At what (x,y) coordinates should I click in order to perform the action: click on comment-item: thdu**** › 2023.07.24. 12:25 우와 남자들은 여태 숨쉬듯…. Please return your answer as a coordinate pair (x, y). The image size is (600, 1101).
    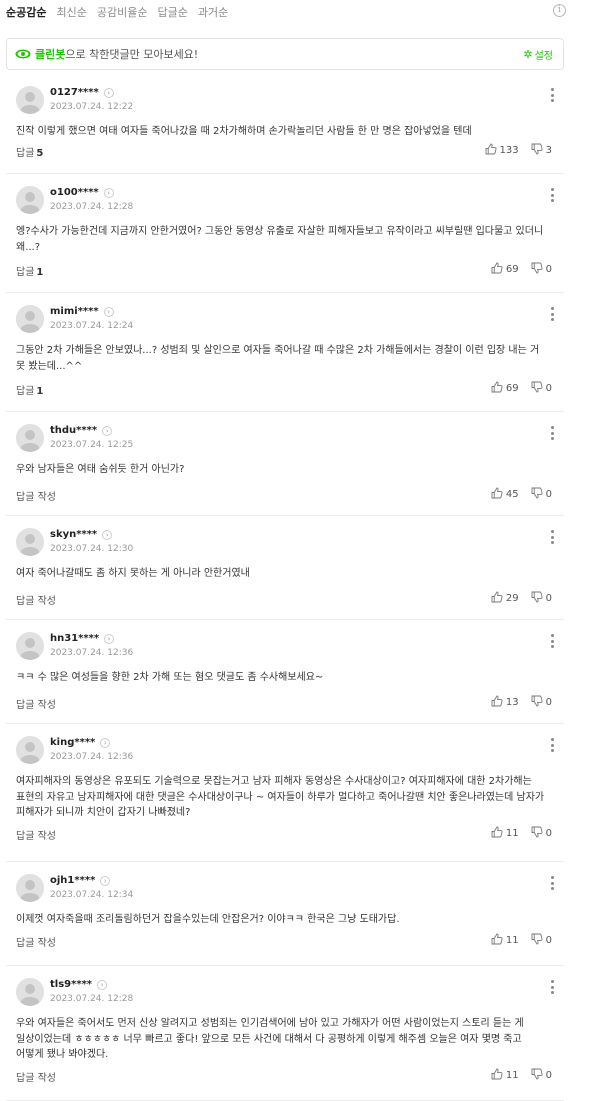
    Looking at the image, I should click on (285, 464).